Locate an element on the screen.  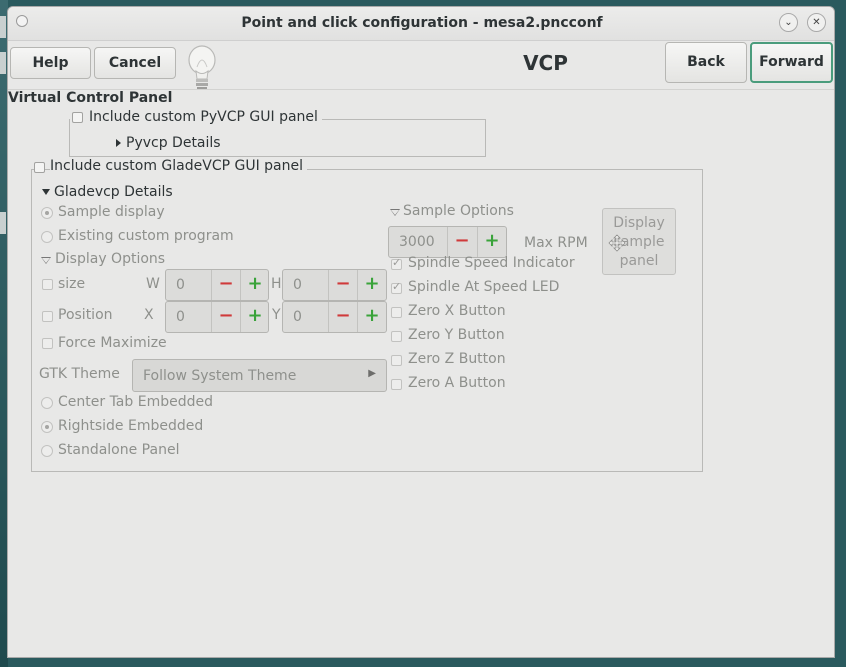
size-checkbox is located at coordinates (47, 284).